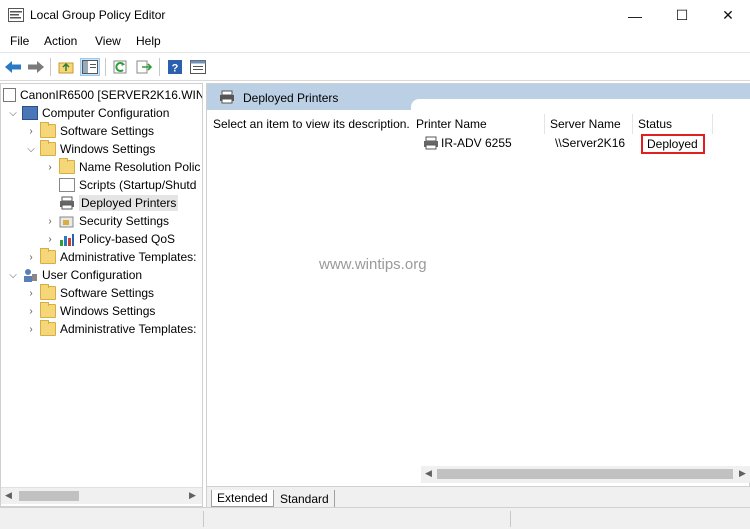 This screenshot has height=529, width=750. I want to click on list-horizontal-scrollbar: ◀ ▶, so click(585, 474).